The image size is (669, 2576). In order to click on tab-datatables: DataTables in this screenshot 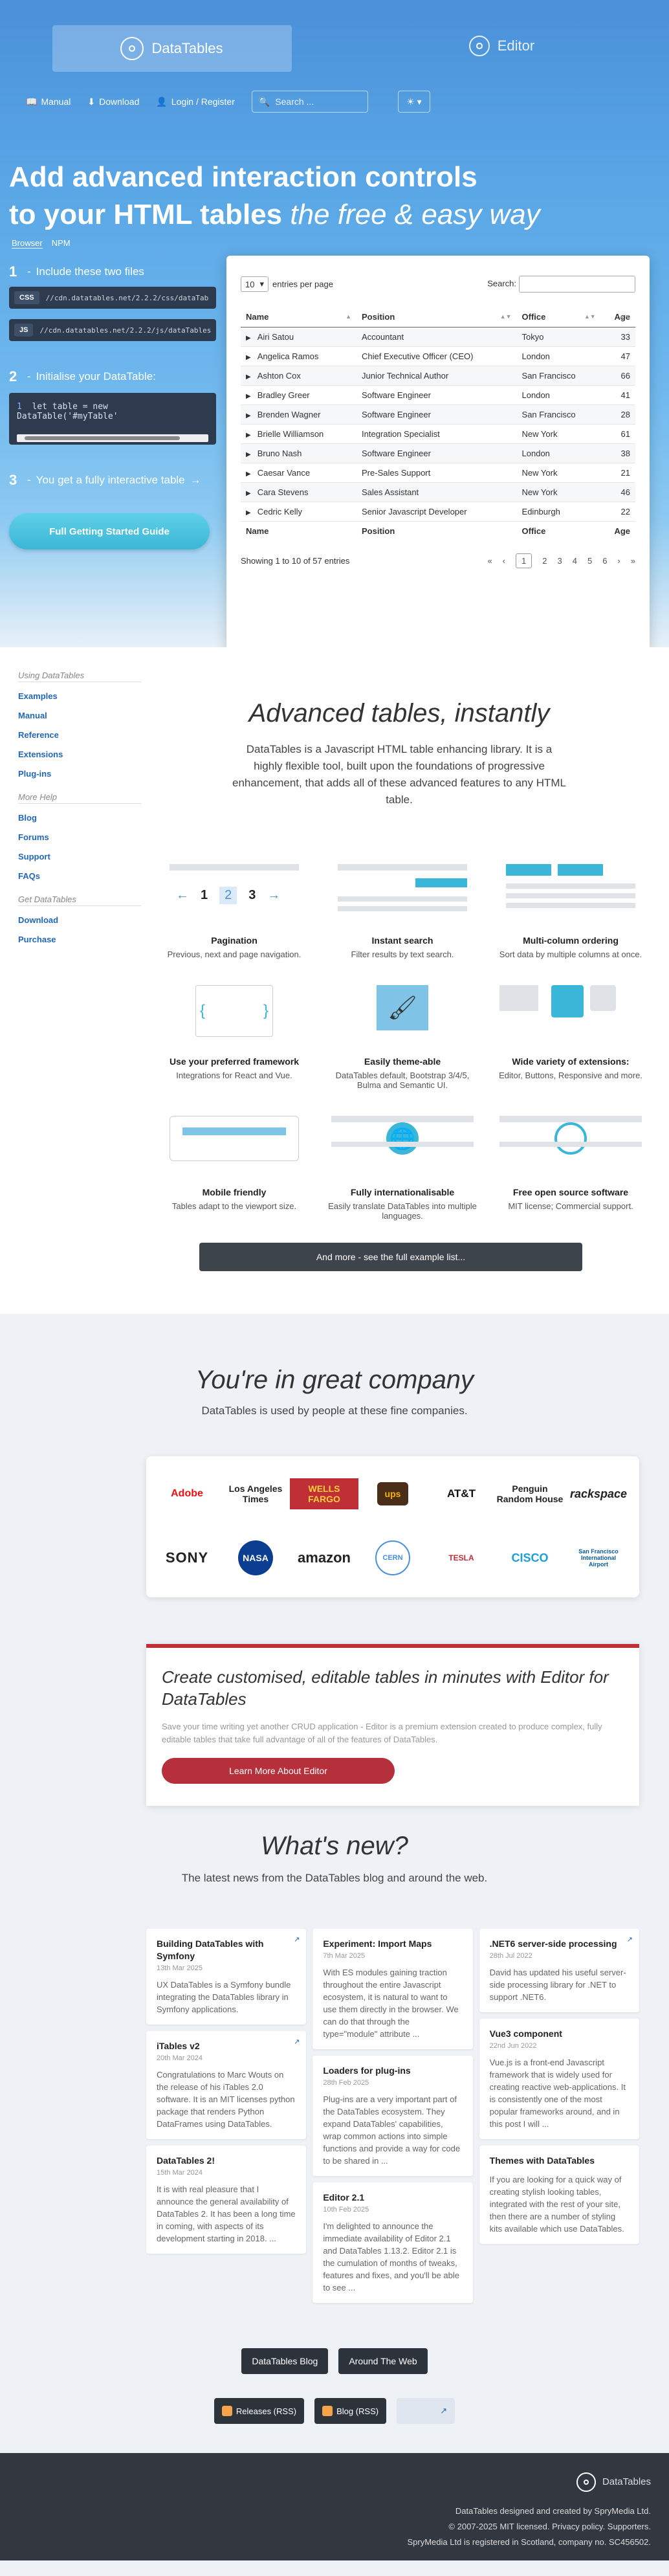, I will do `click(167, 36)`.